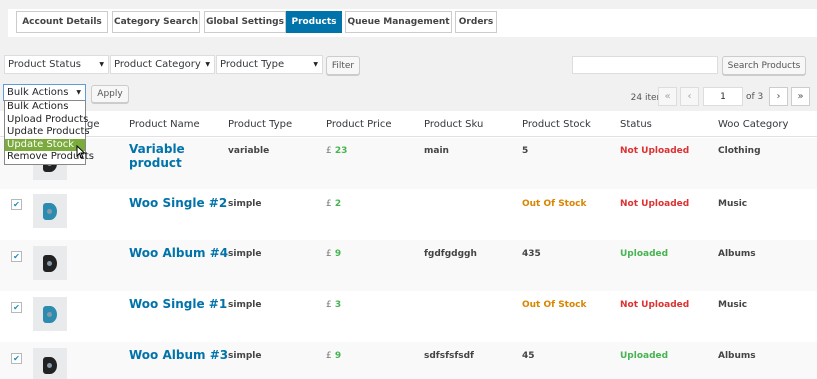  What do you see at coordinates (436, 151) in the screenshot?
I see `product-sku: main` at bounding box center [436, 151].